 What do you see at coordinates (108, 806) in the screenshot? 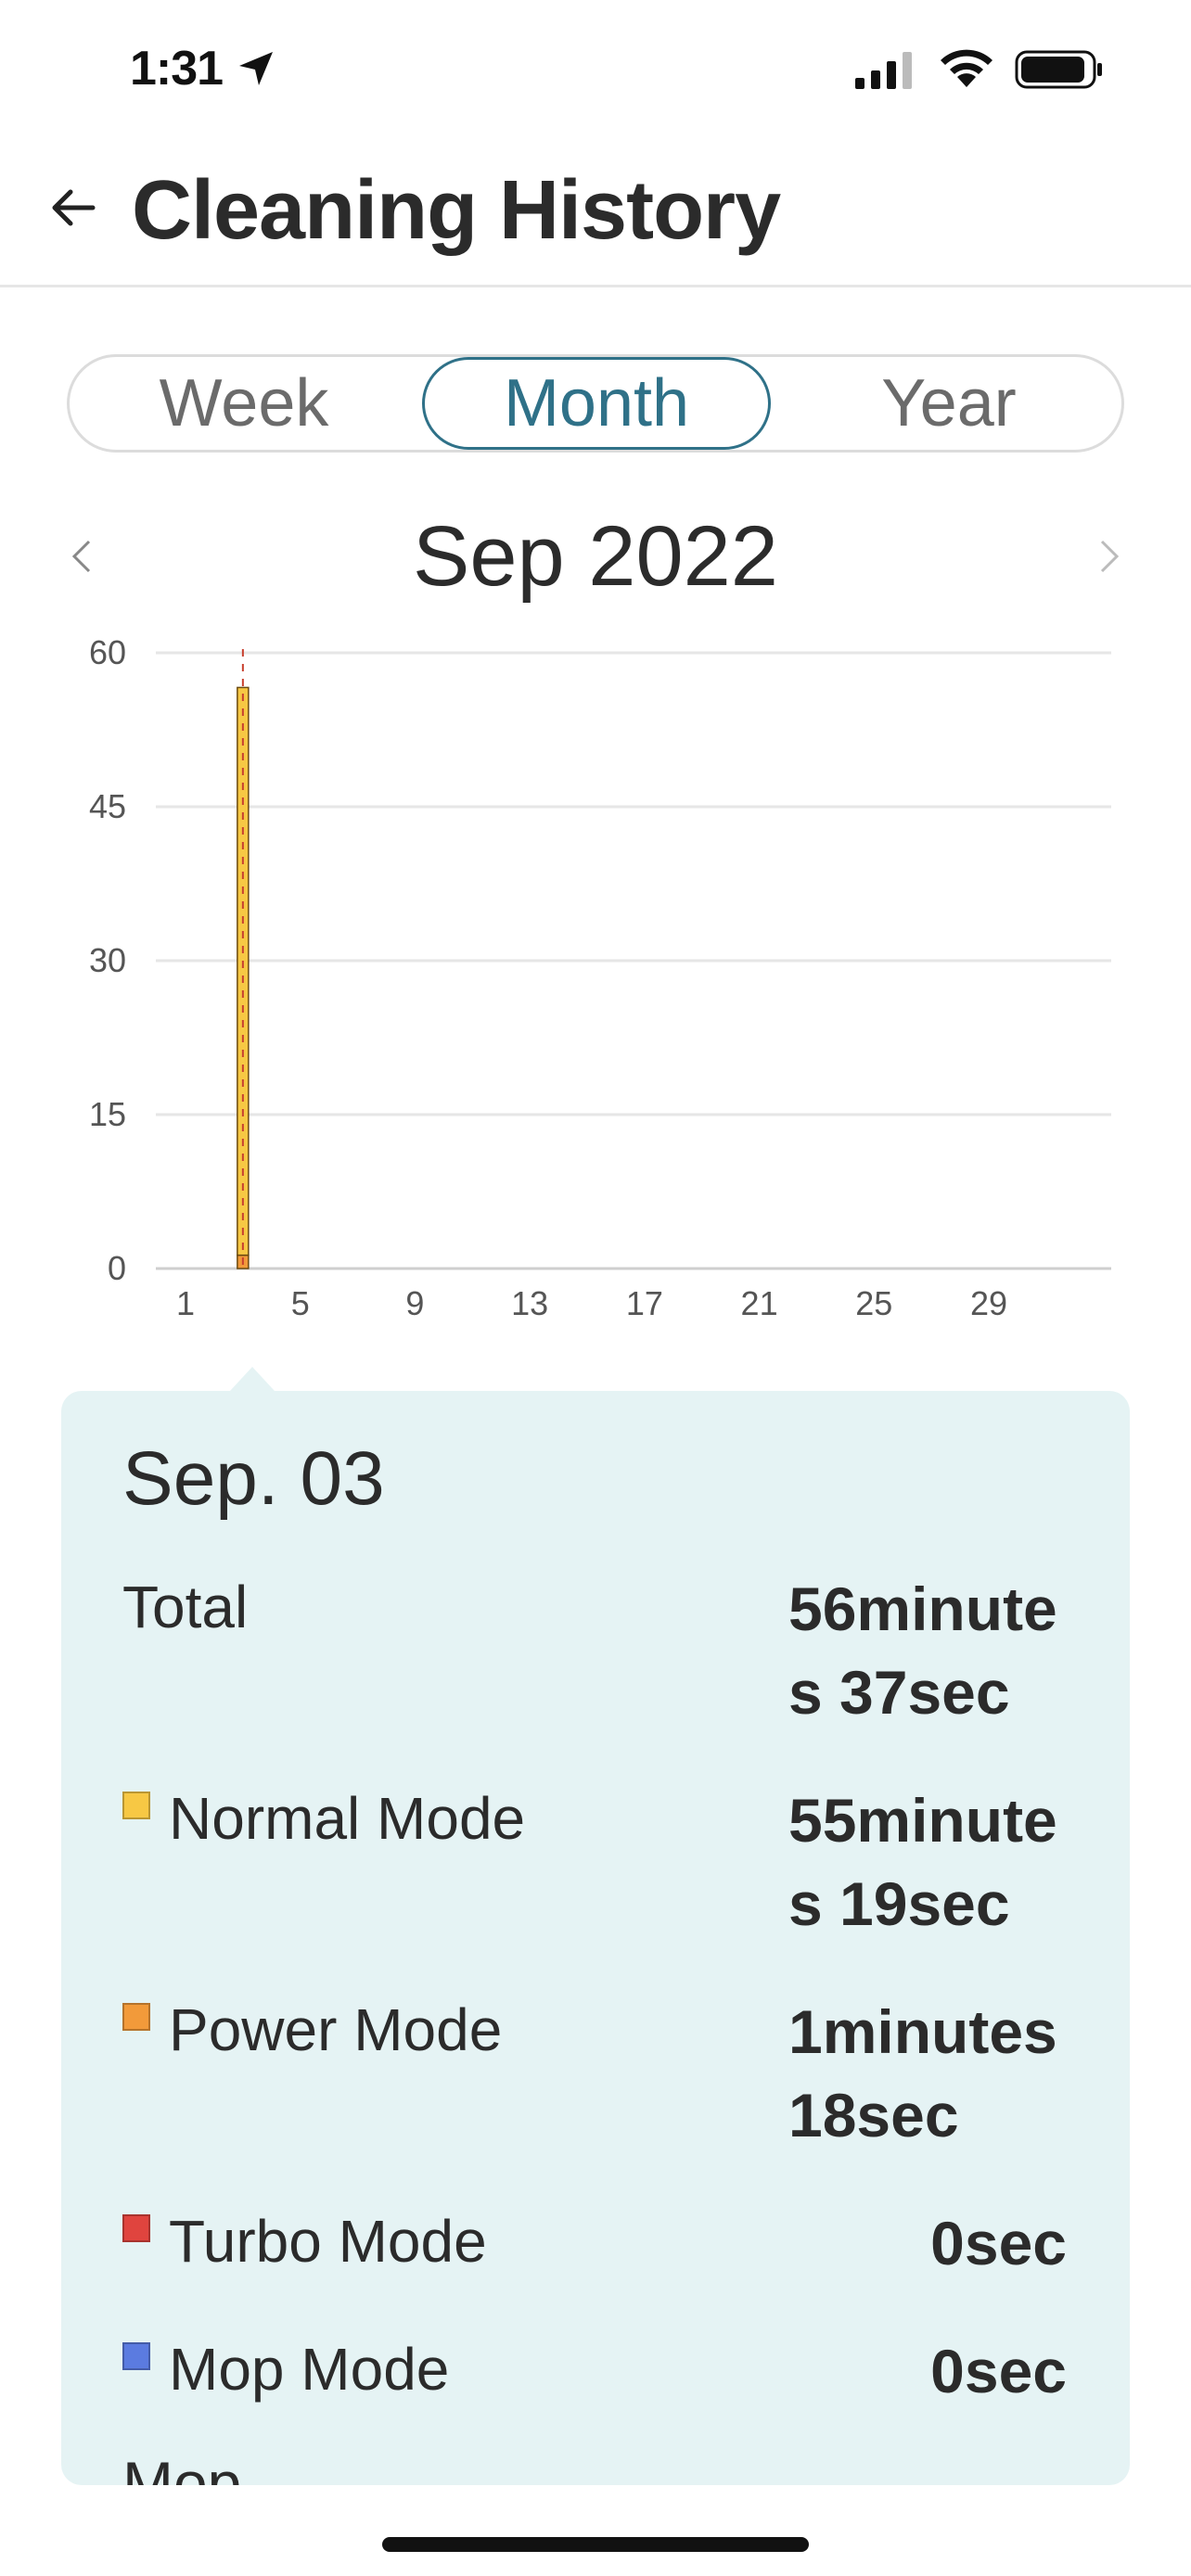
I see `y-tick-label: 45` at bounding box center [108, 806].